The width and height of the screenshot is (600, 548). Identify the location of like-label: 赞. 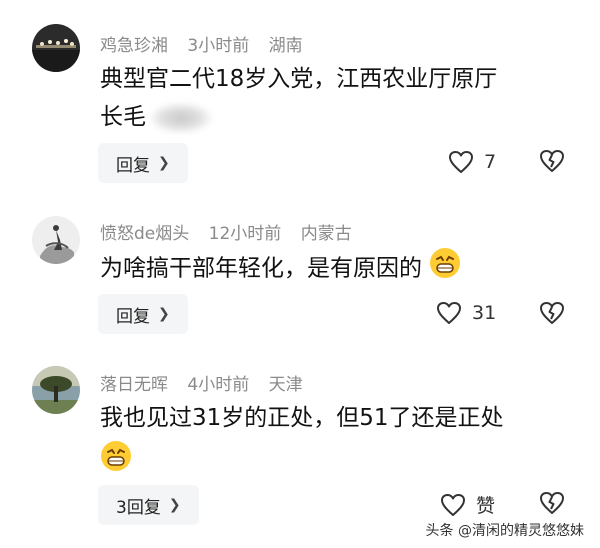
(486, 506).